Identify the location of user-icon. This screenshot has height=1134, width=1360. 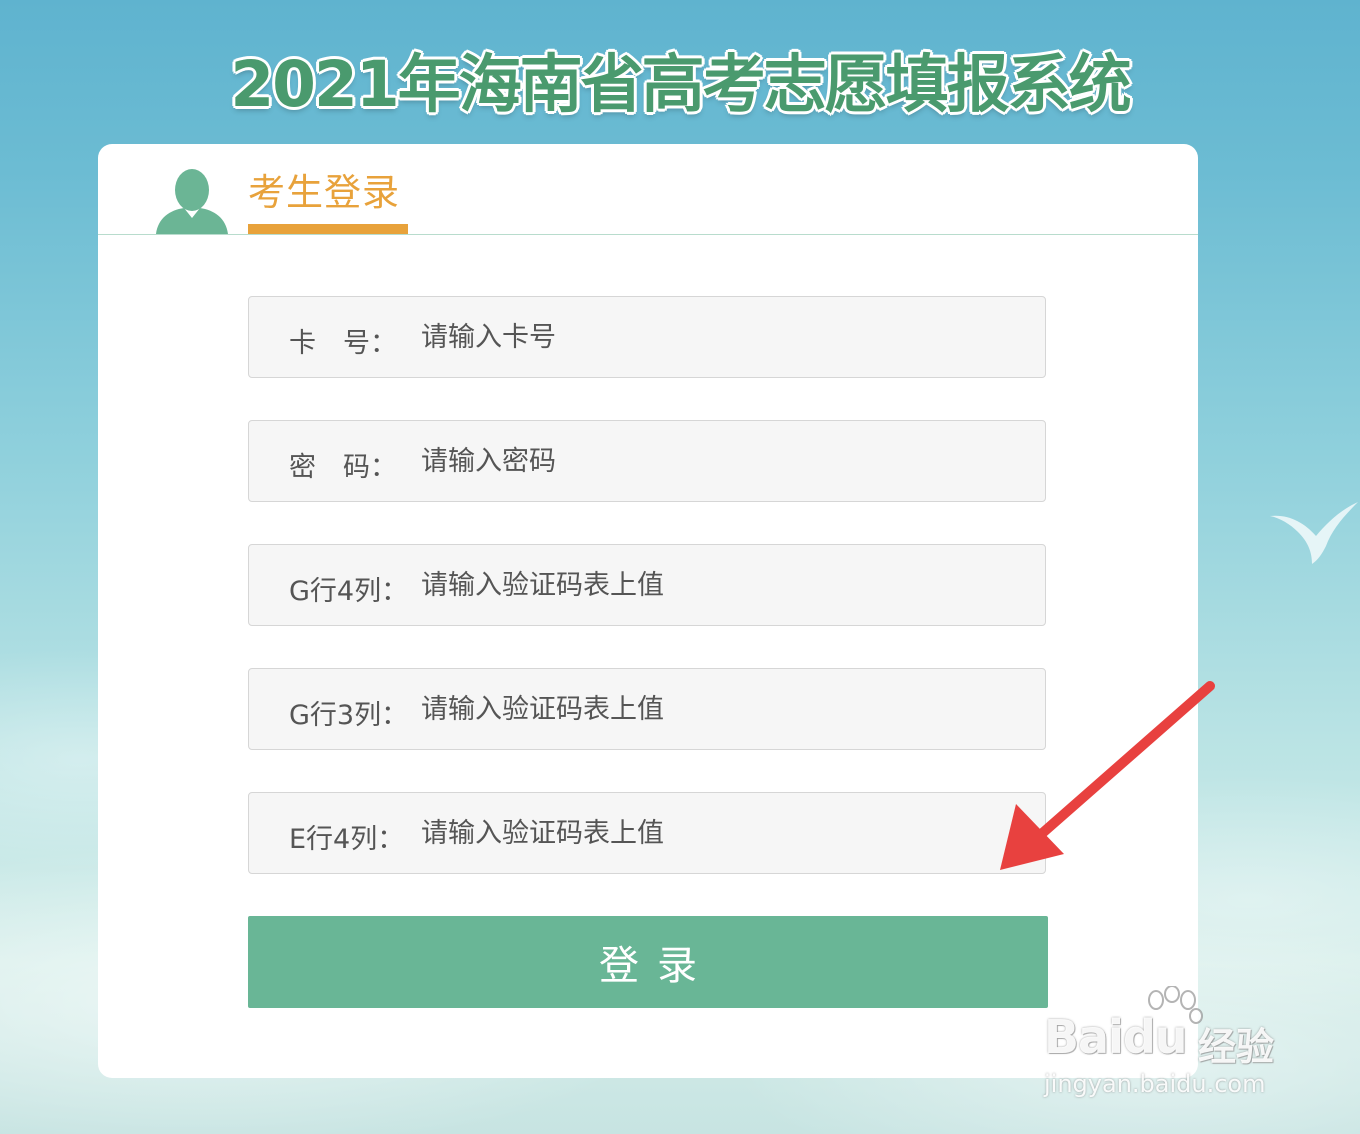
(192, 201).